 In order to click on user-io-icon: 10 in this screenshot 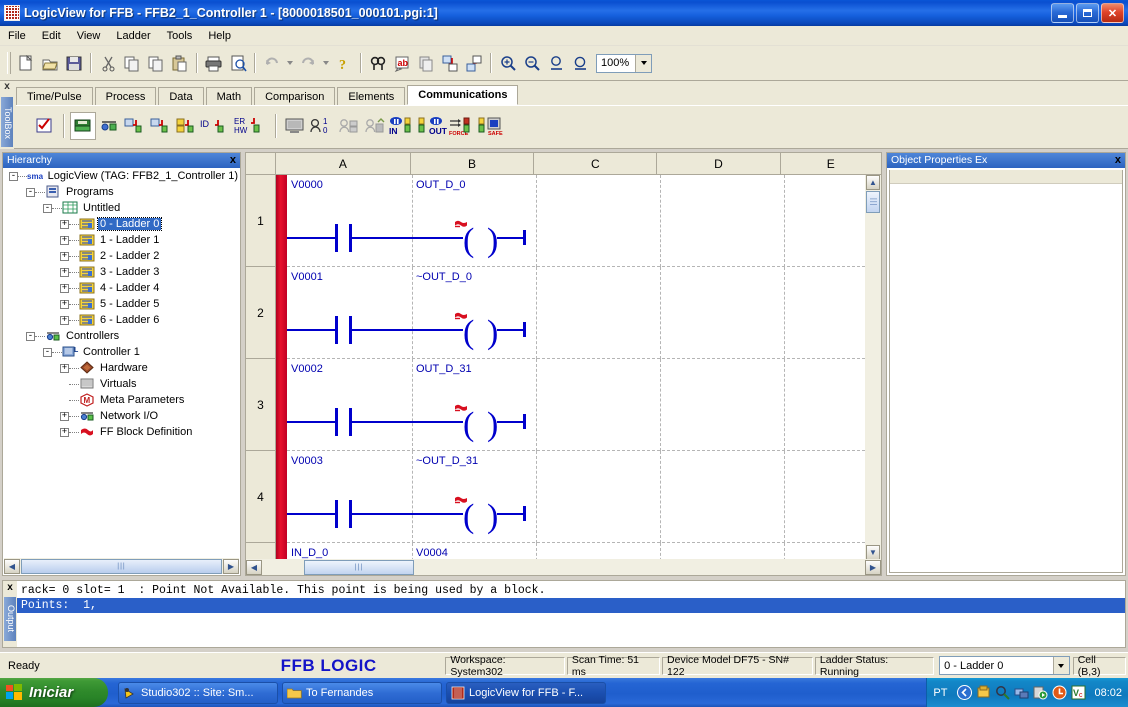, I will do `click(322, 126)`.